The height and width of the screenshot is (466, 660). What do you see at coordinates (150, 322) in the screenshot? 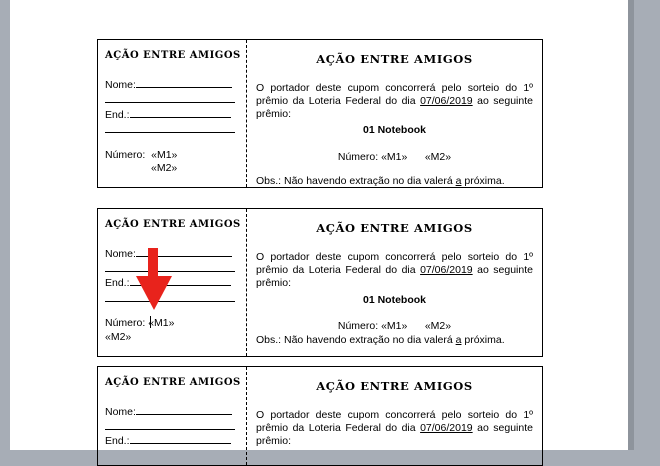
I see `text-cursor` at bounding box center [150, 322].